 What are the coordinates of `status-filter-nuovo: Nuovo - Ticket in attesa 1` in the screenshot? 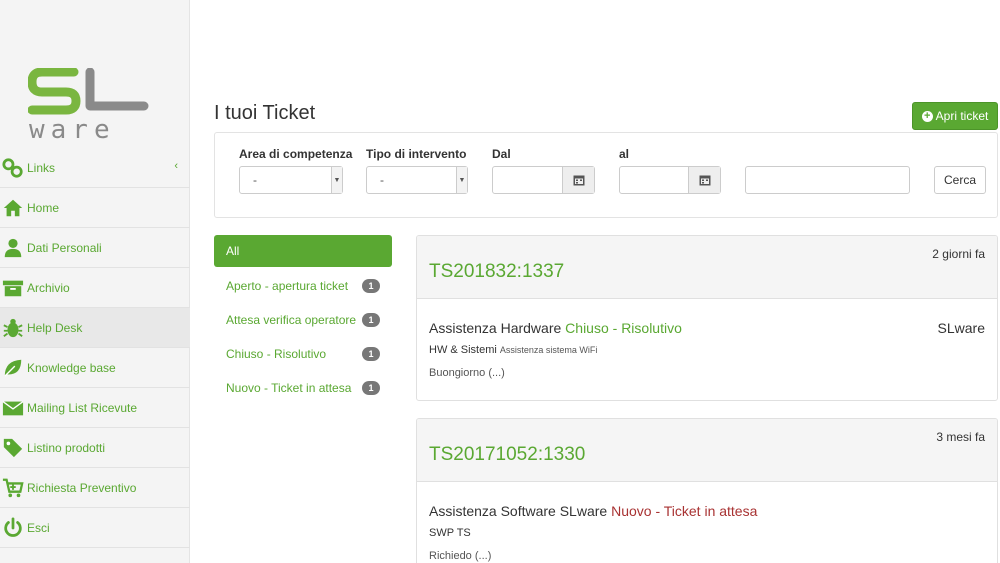 It's located at (303, 388).